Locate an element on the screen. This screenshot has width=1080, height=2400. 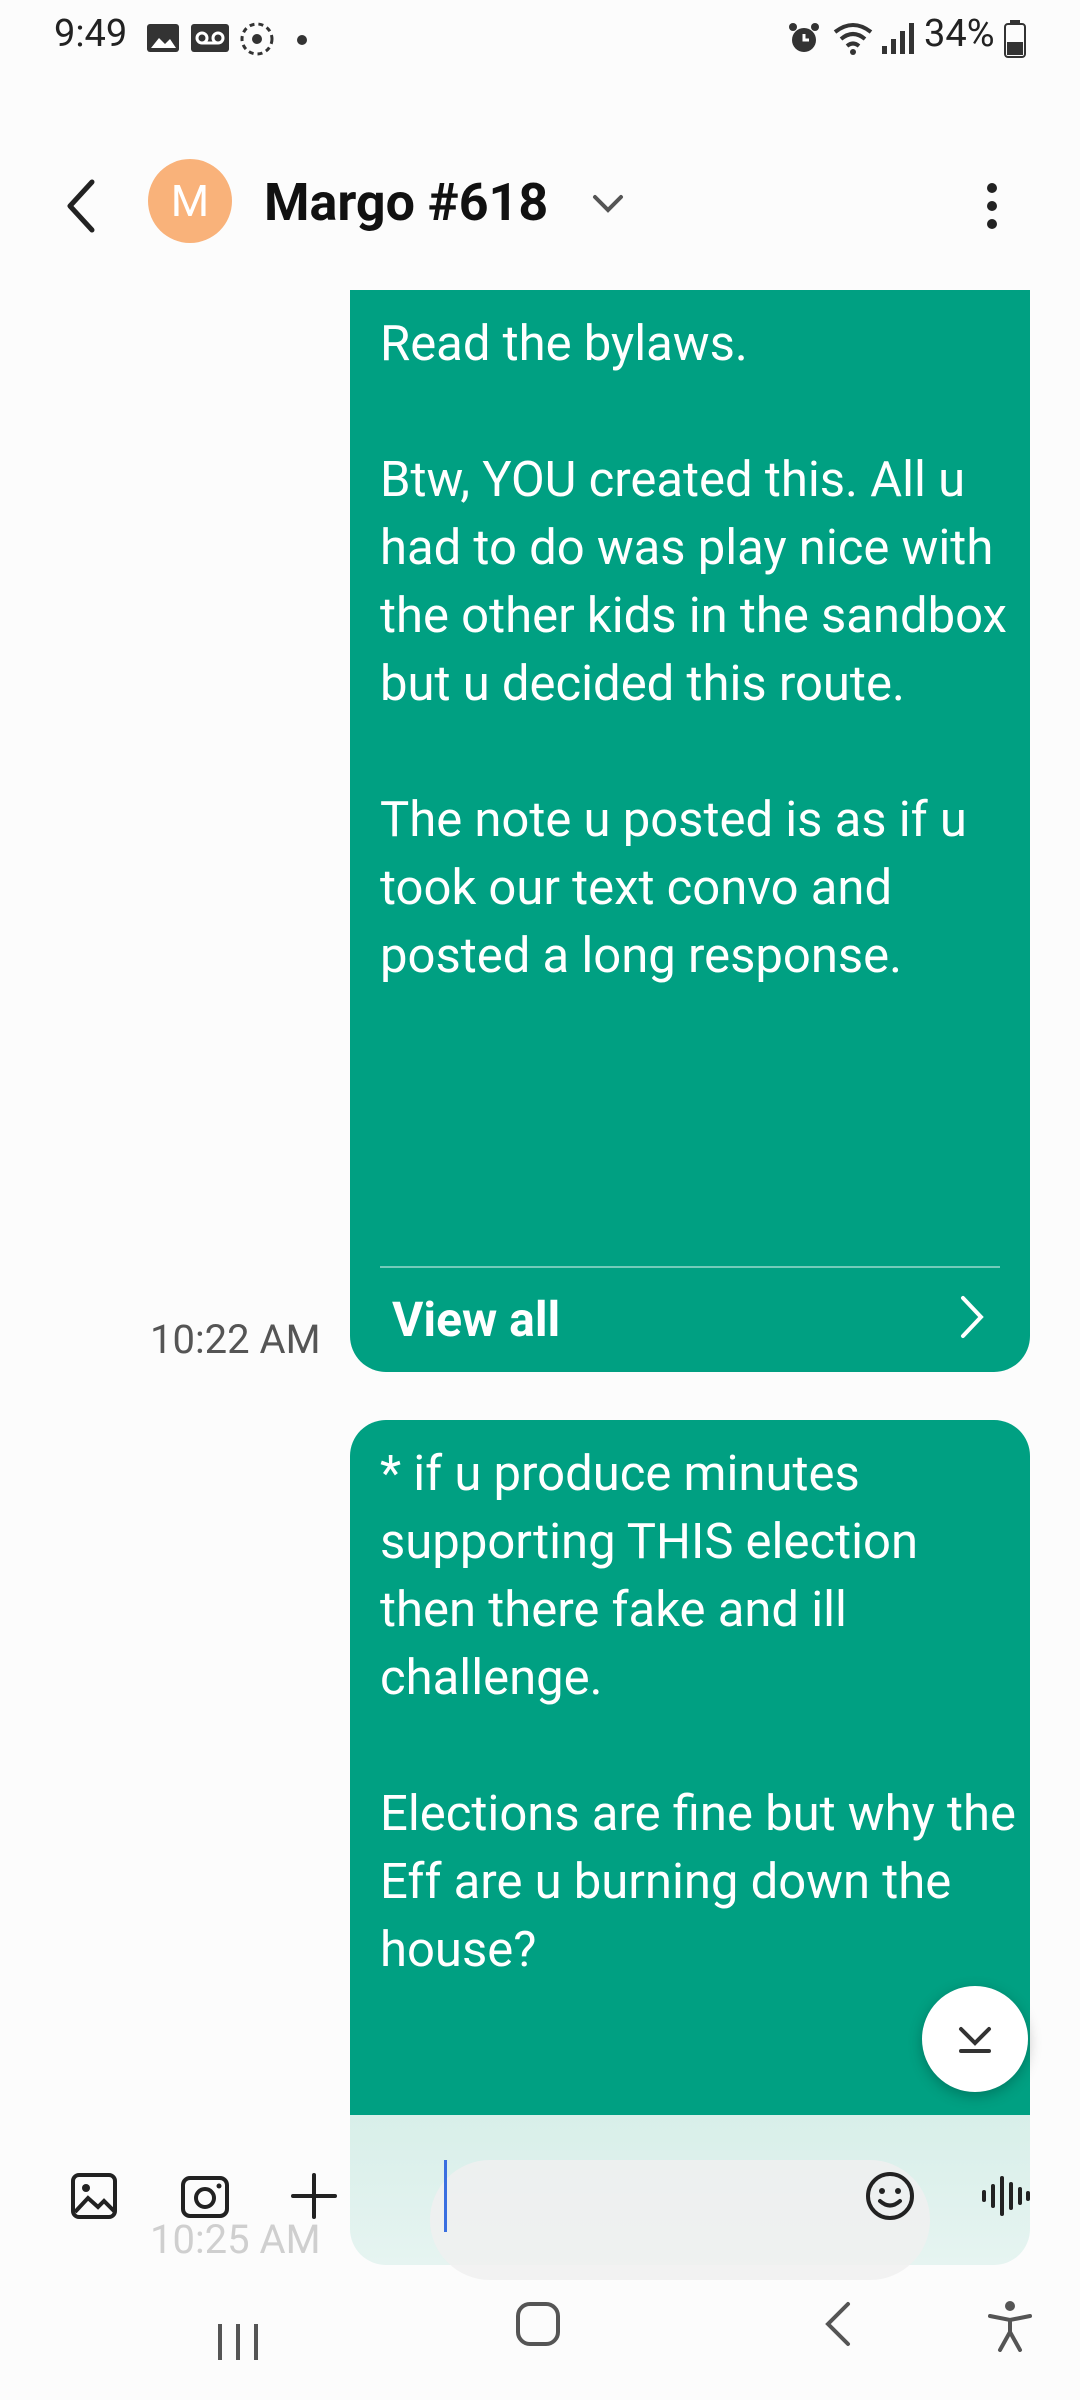
avatar: M is located at coordinates (190, 201).